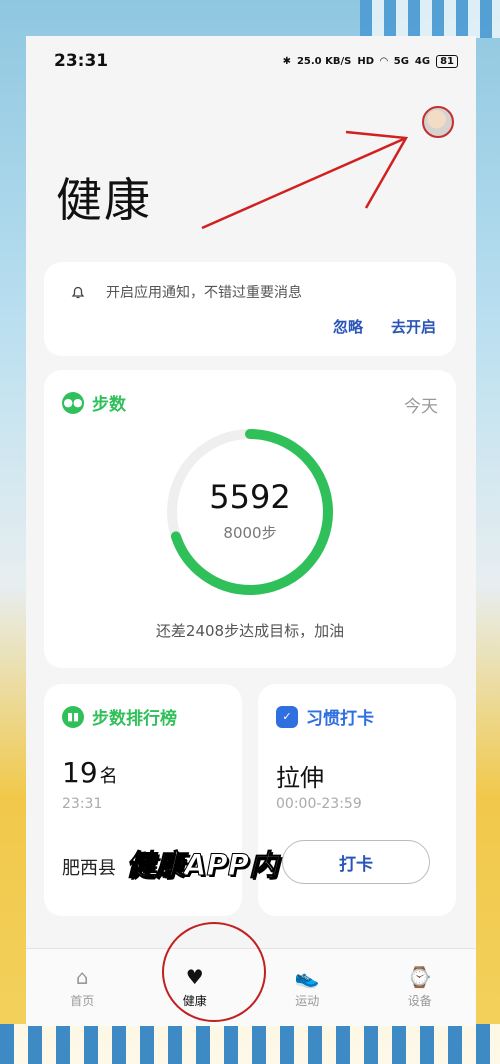 The height and width of the screenshot is (1064, 500). What do you see at coordinates (287, 716) in the screenshot?
I see `calendar-check-icon: ✓` at bounding box center [287, 716].